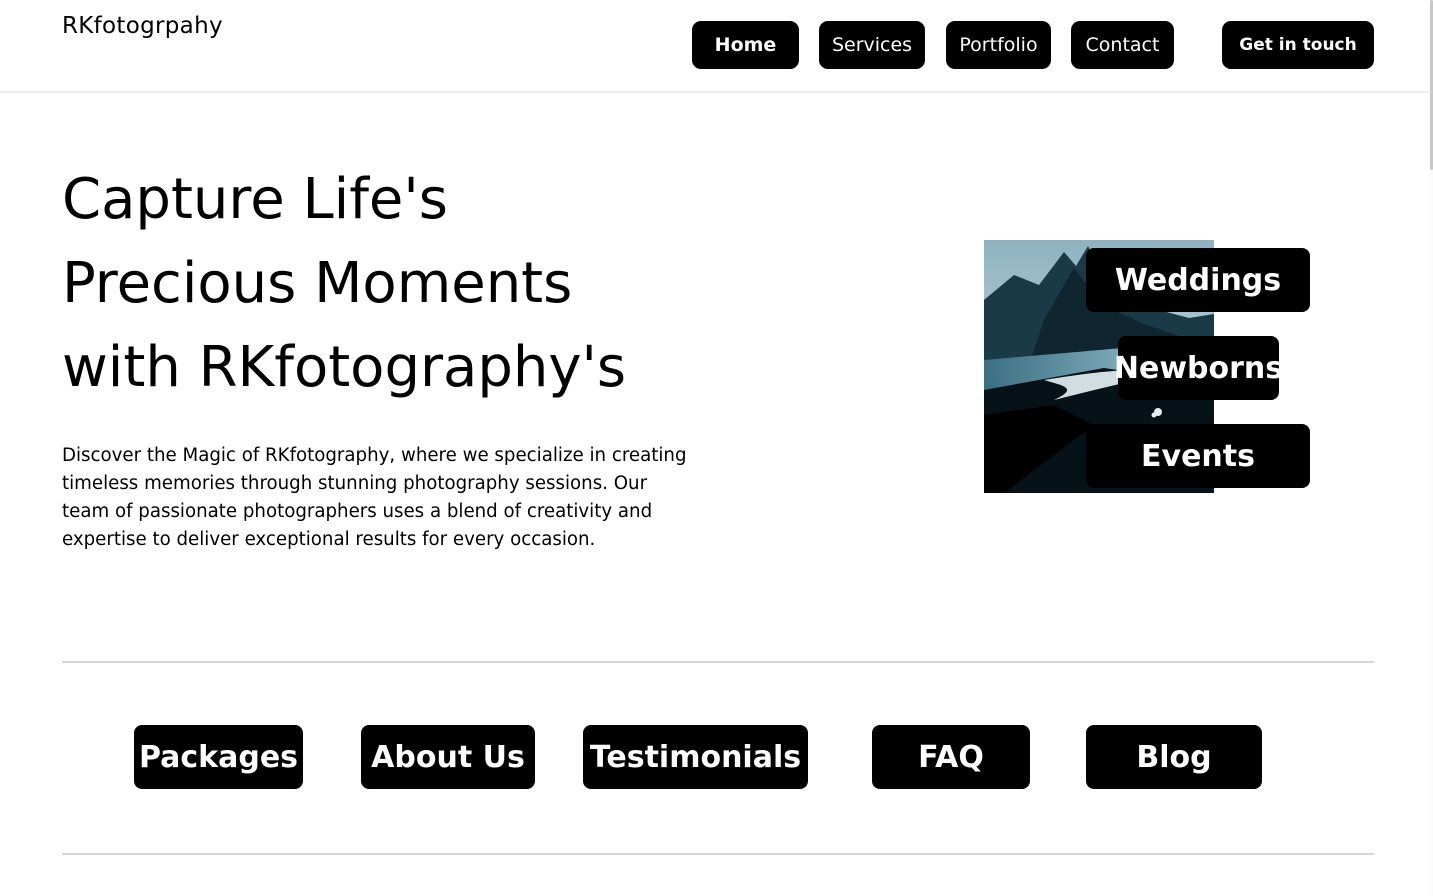  Describe the element at coordinates (448, 757) in the screenshot. I see `about-us-button: About Us` at that location.